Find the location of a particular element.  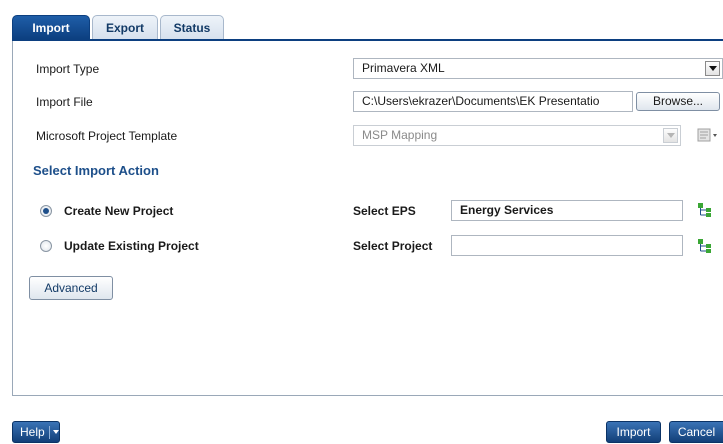

template-label: Microsoft Project Template is located at coordinates (107, 136).